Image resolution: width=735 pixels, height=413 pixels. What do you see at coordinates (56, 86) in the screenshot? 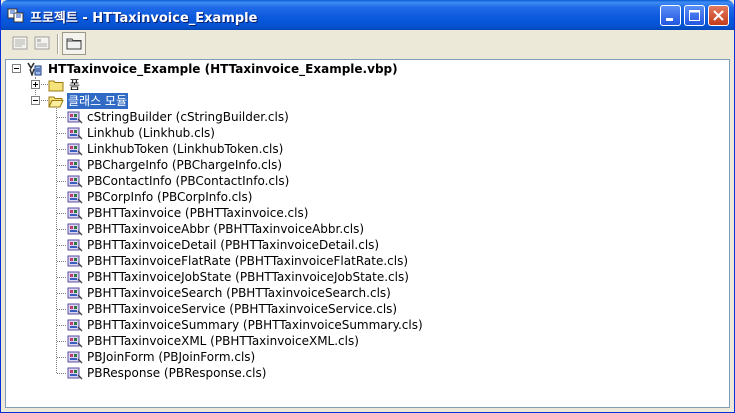
I see `folder-icon` at bounding box center [56, 86].